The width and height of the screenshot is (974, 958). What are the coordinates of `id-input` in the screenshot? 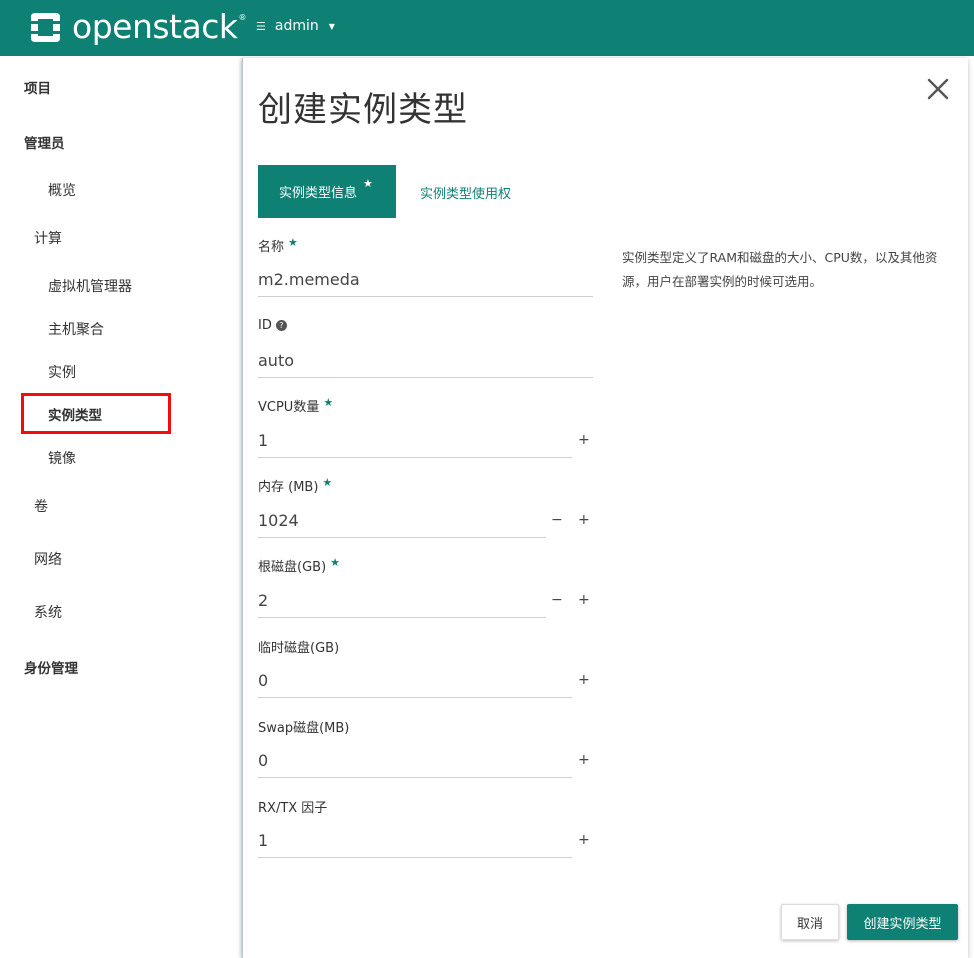 It's located at (425, 361).